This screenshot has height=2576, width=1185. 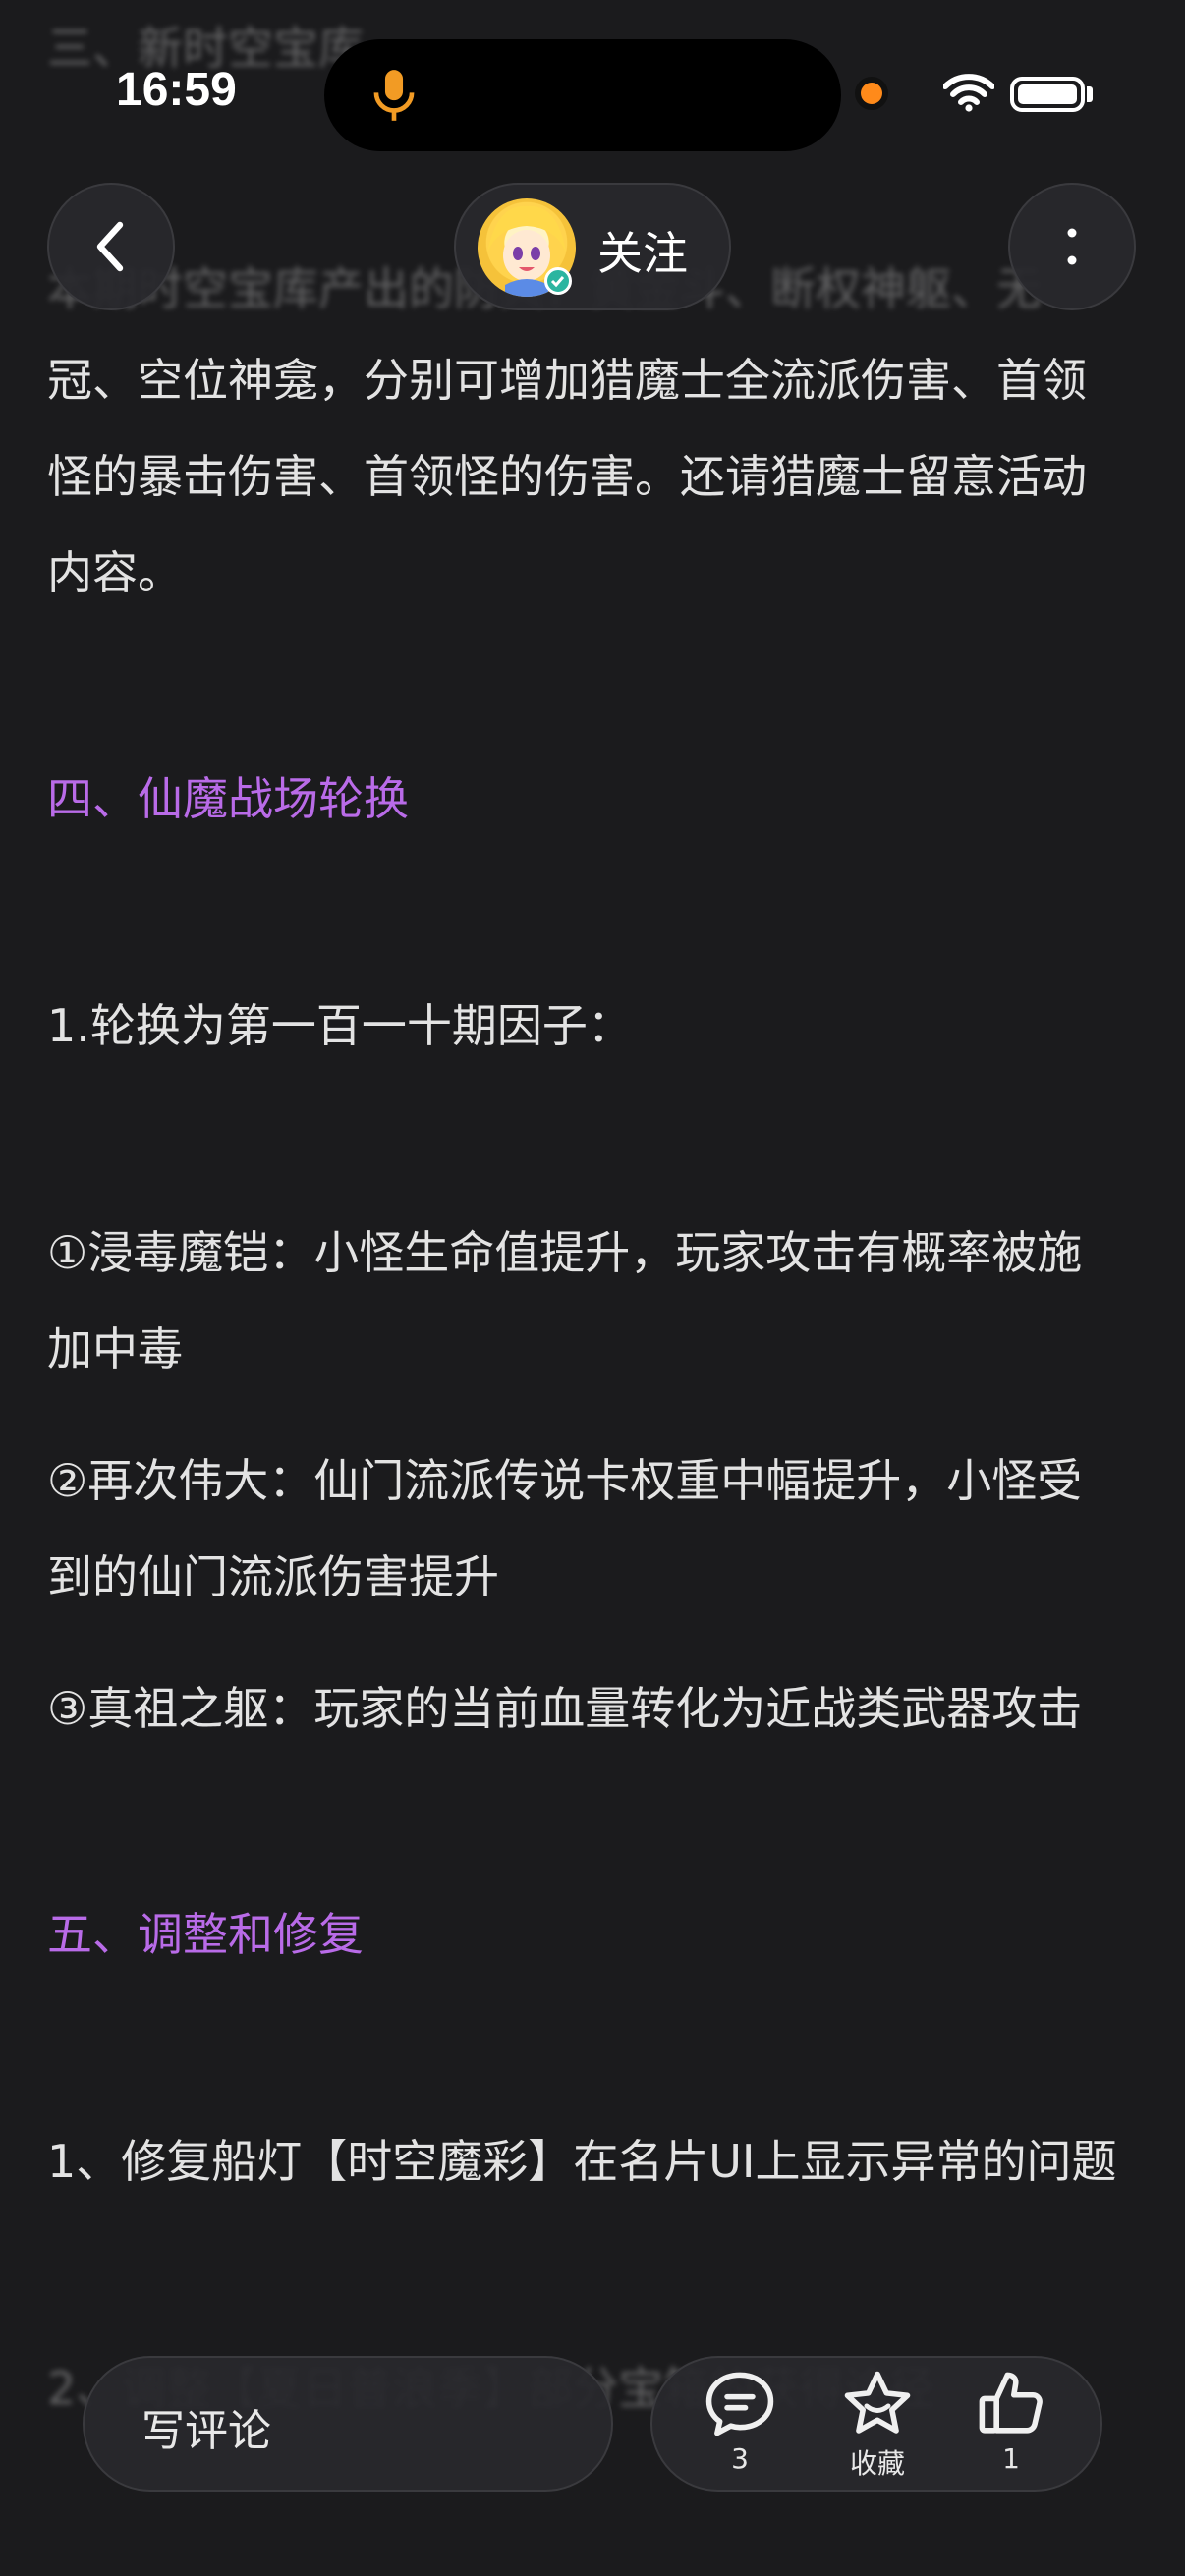 What do you see at coordinates (565, 1480) in the screenshot?
I see `list-item-2: ②再次伟大：仙门流派传说卡权重中幅提升，小怪受` at bounding box center [565, 1480].